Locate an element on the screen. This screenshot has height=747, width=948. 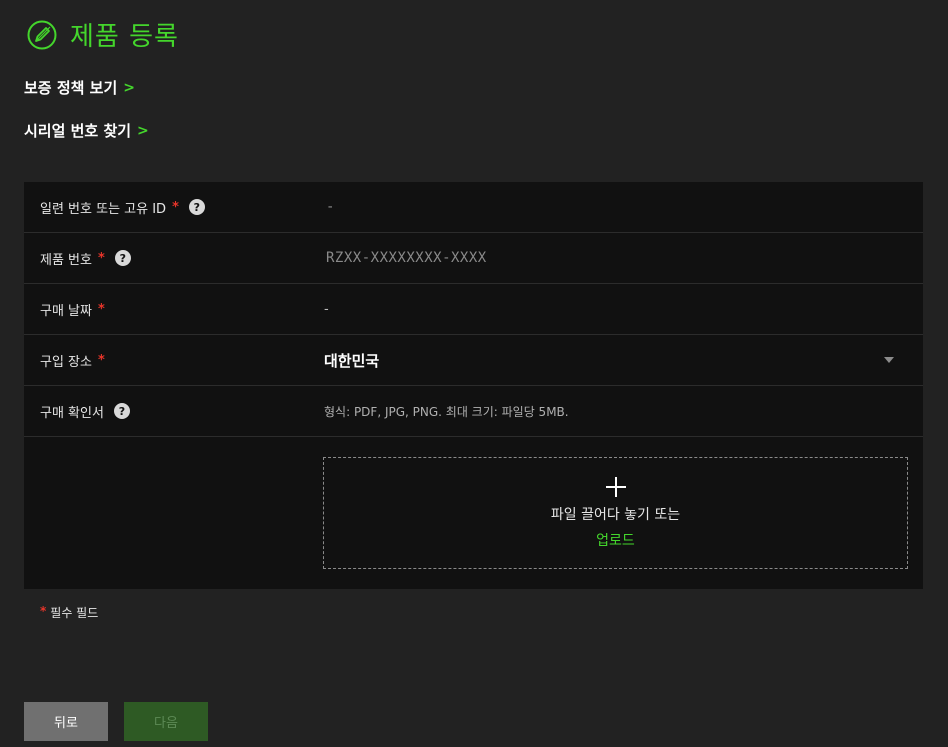
form-row-product: 제품 번호 * ? is located at coordinates (473, 258).